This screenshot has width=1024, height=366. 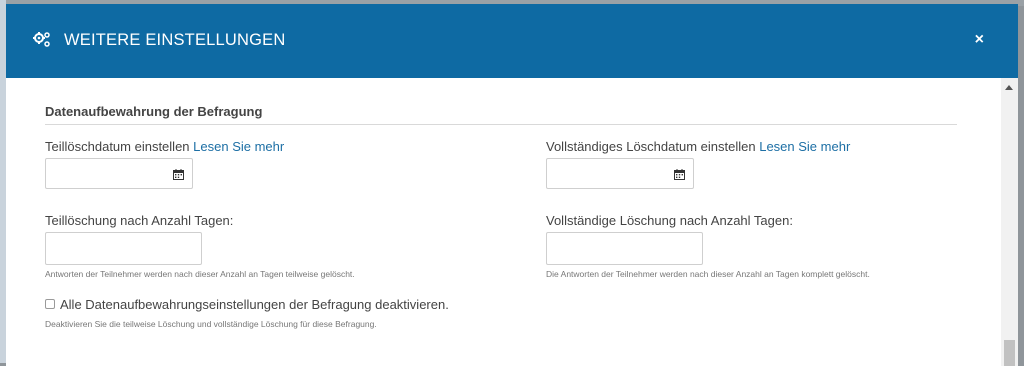 I want to click on partial-read-more-link: Lesen Sie mehr, so click(x=238, y=146).